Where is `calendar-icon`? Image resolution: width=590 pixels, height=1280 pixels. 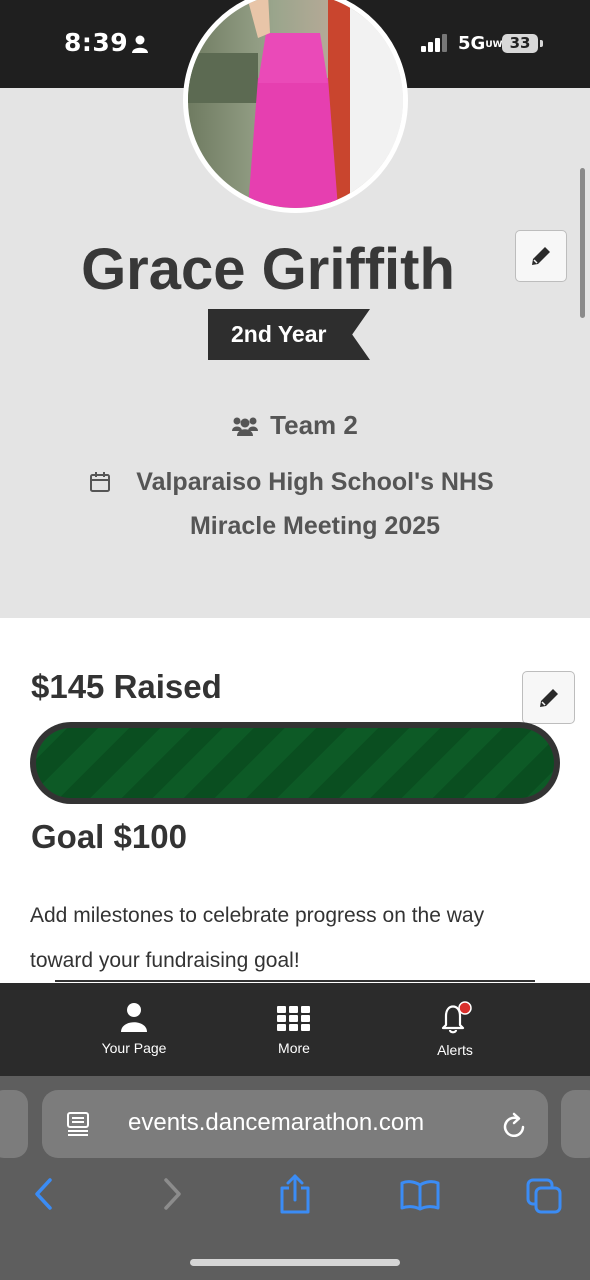 calendar-icon is located at coordinates (100, 482).